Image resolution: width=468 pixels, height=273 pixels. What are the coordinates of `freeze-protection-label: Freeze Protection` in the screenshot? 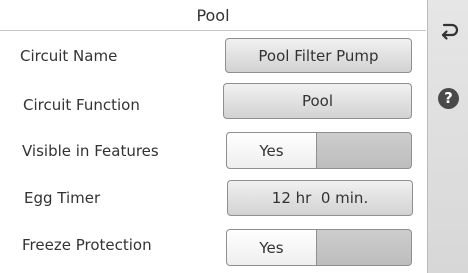 It's located at (87, 245).